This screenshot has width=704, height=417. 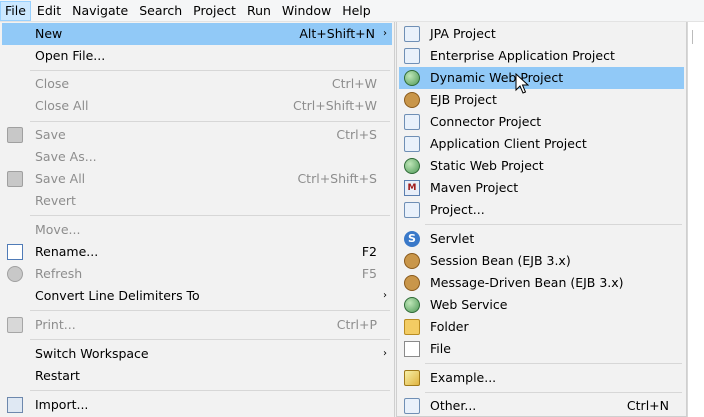 I want to click on submenu-item-maven-project: M Maven Project, so click(x=541, y=188).